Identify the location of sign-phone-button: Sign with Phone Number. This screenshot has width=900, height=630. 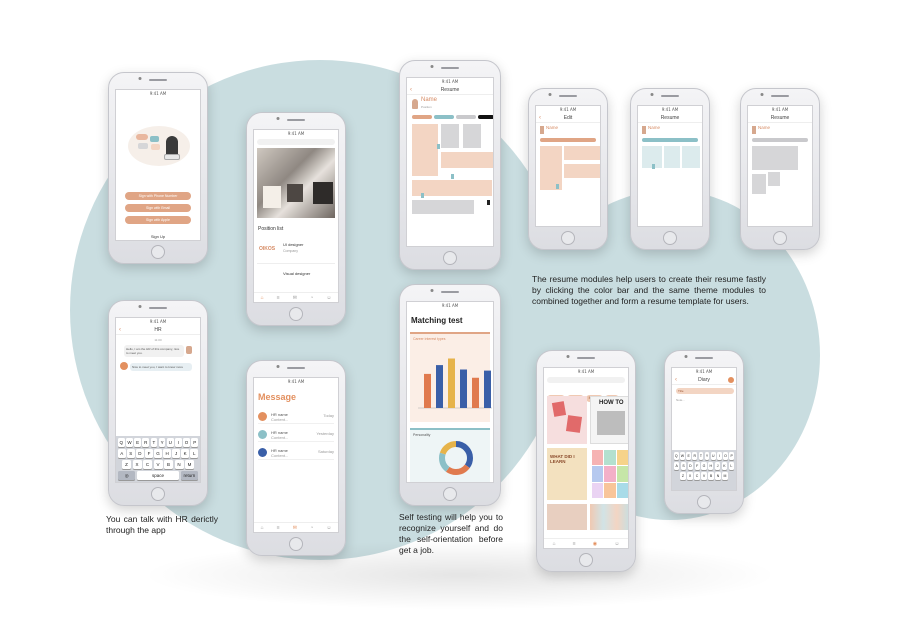
(158, 196).